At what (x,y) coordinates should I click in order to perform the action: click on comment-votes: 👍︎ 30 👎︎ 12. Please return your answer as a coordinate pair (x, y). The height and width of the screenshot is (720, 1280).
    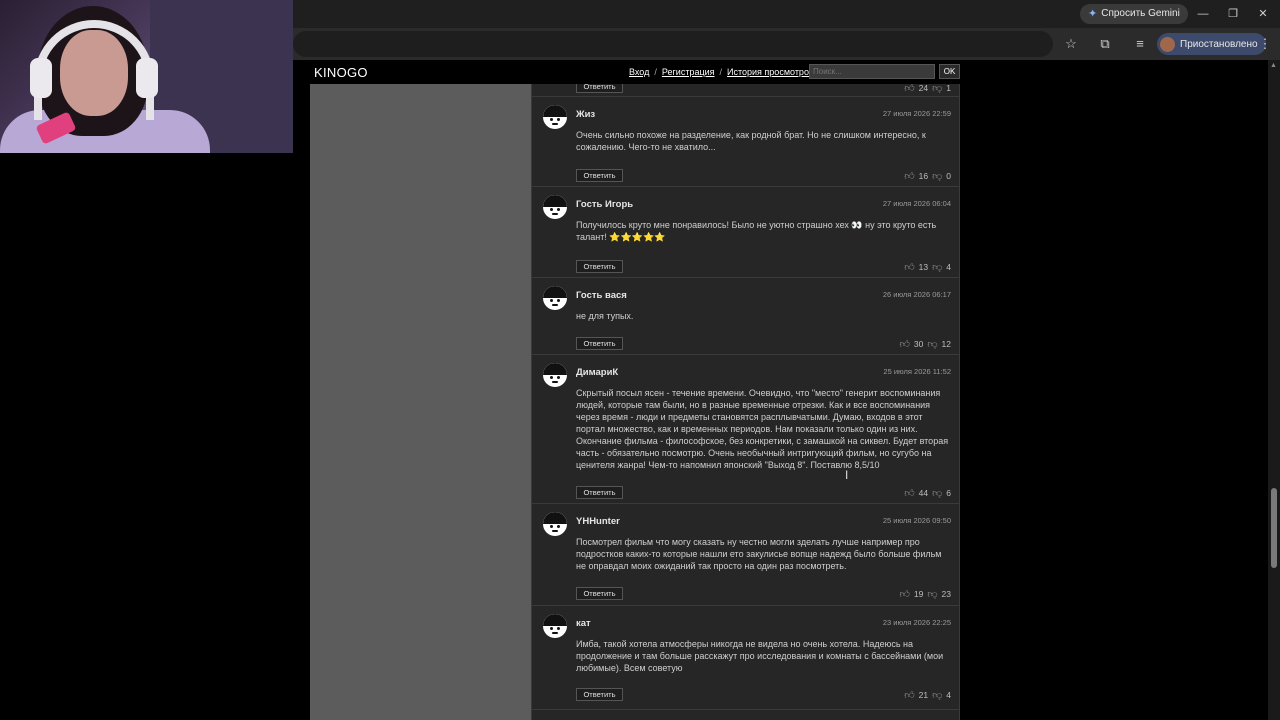
    Looking at the image, I should click on (925, 344).